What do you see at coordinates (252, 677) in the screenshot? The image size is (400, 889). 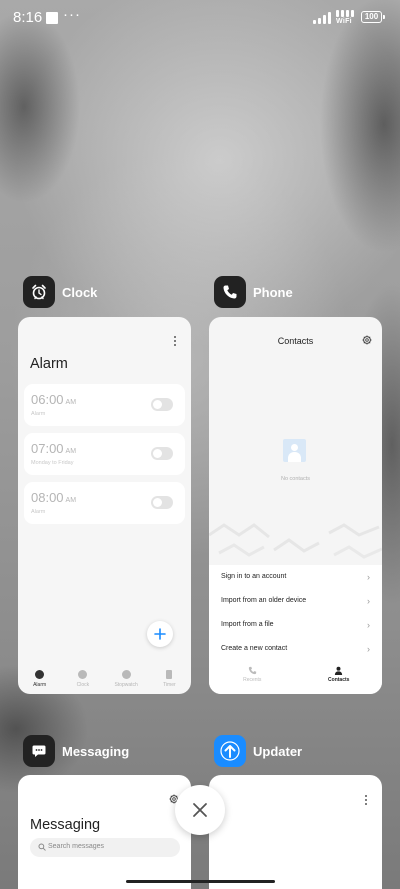 I see `tab-recents: Recents` at bounding box center [252, 677].